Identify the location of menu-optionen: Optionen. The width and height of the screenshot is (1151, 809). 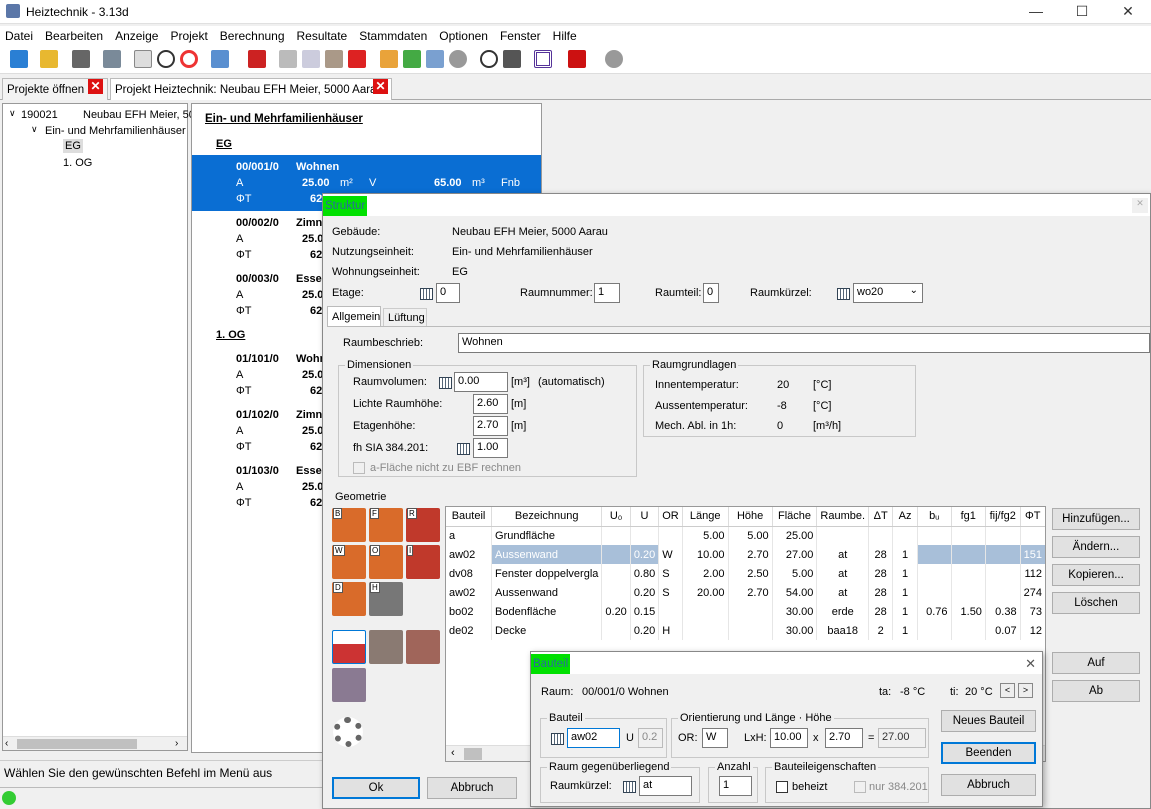
(464, 34).